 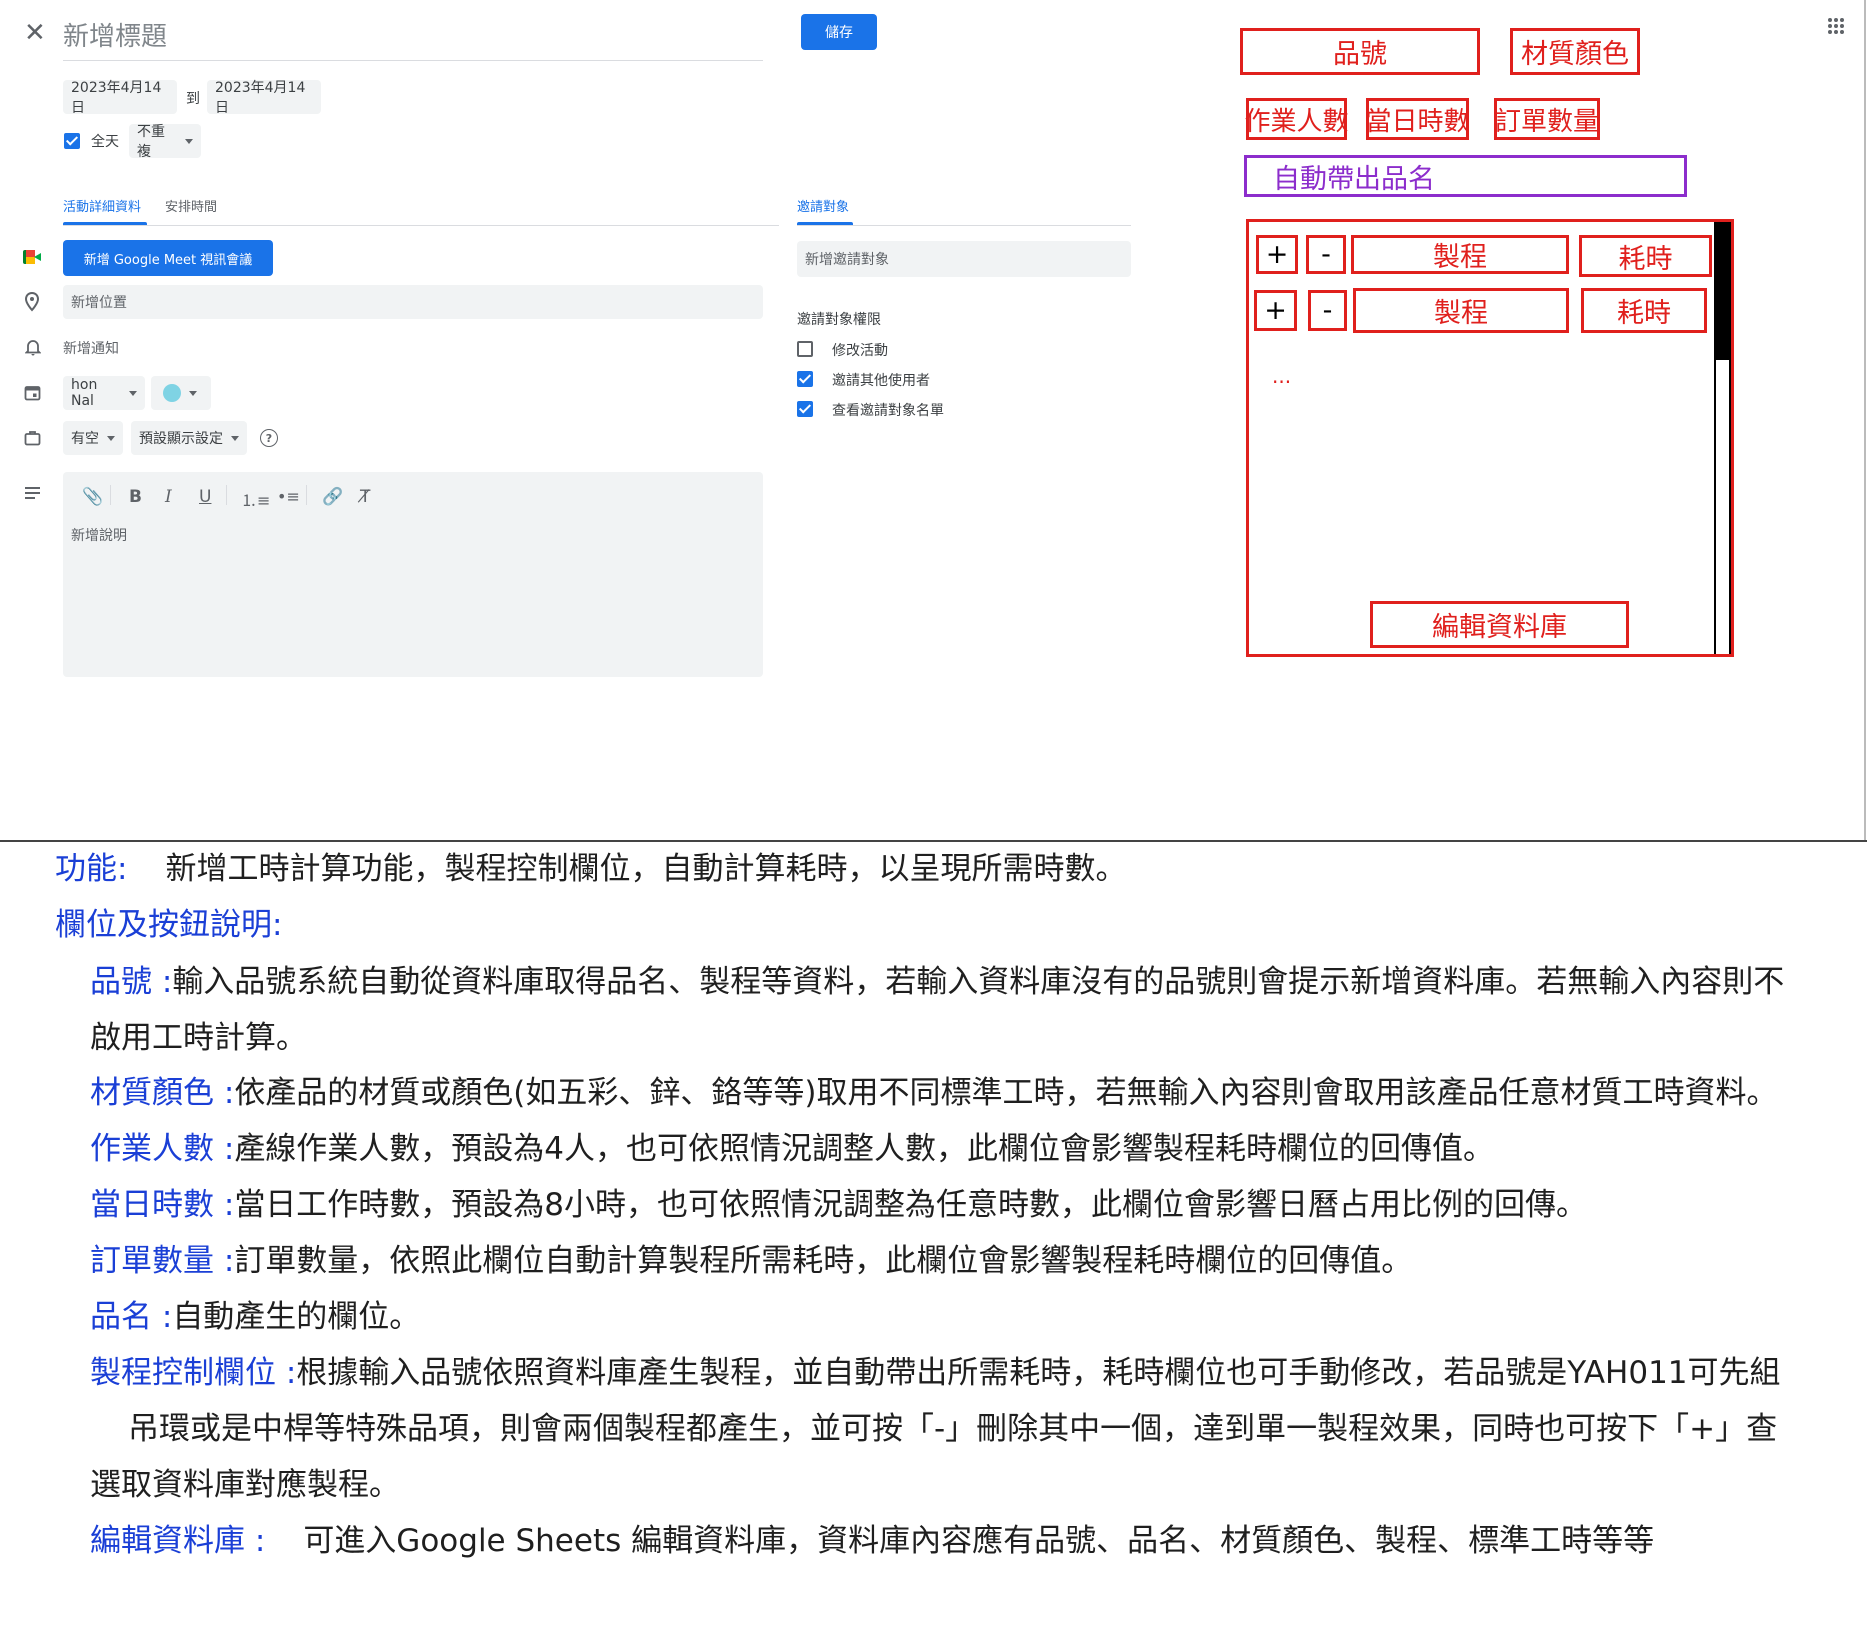 I want to click on desc-key: 當日時數 :, so click(x=162, y=1205).